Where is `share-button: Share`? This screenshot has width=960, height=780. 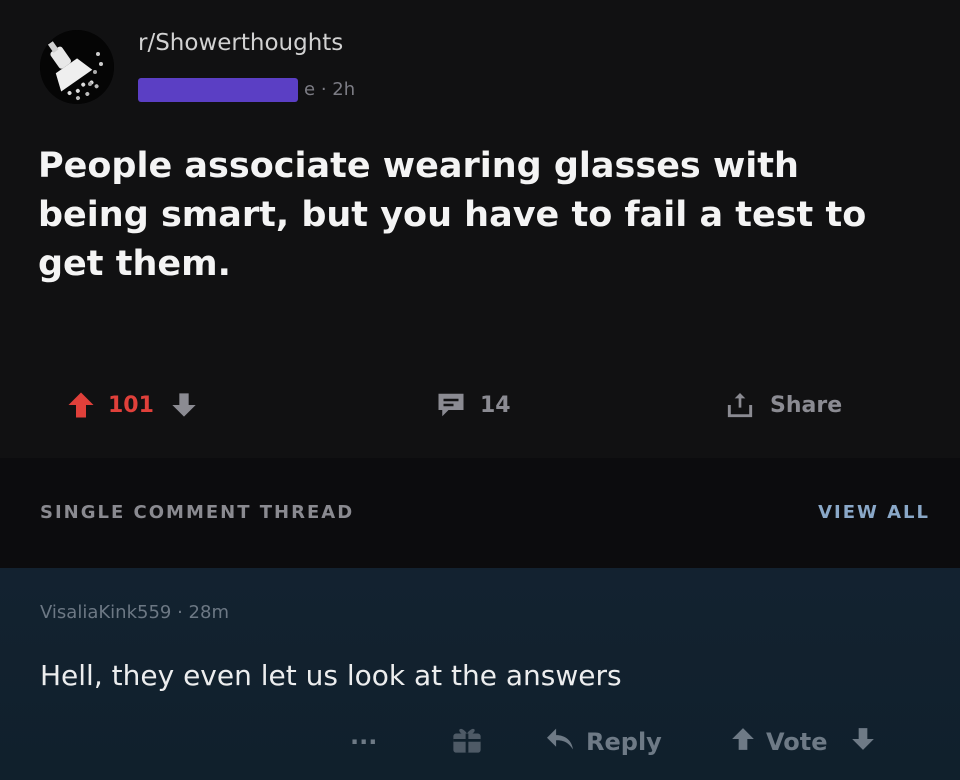 share-button: Share is located at coordinates (783, 405).